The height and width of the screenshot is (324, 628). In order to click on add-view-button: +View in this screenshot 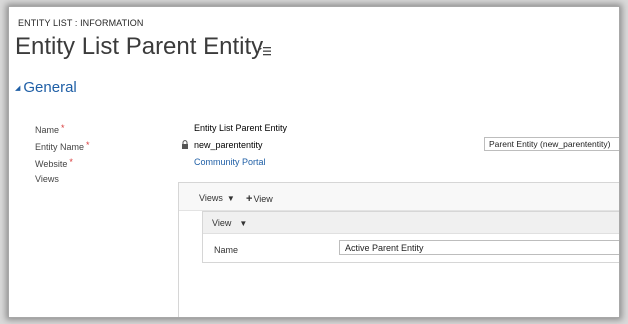, I will do `click(259, 199)`.